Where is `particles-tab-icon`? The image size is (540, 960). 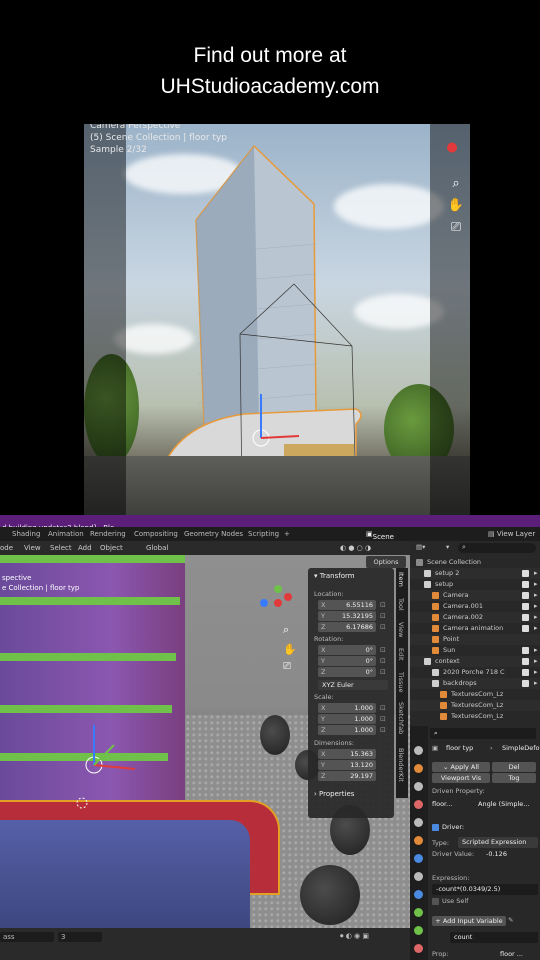 particles-tab-icon is located at coordinates (418, 876).